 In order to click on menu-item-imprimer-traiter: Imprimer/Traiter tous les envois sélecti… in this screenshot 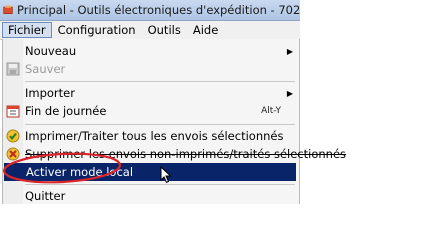, I will do `click(151, 136)`.